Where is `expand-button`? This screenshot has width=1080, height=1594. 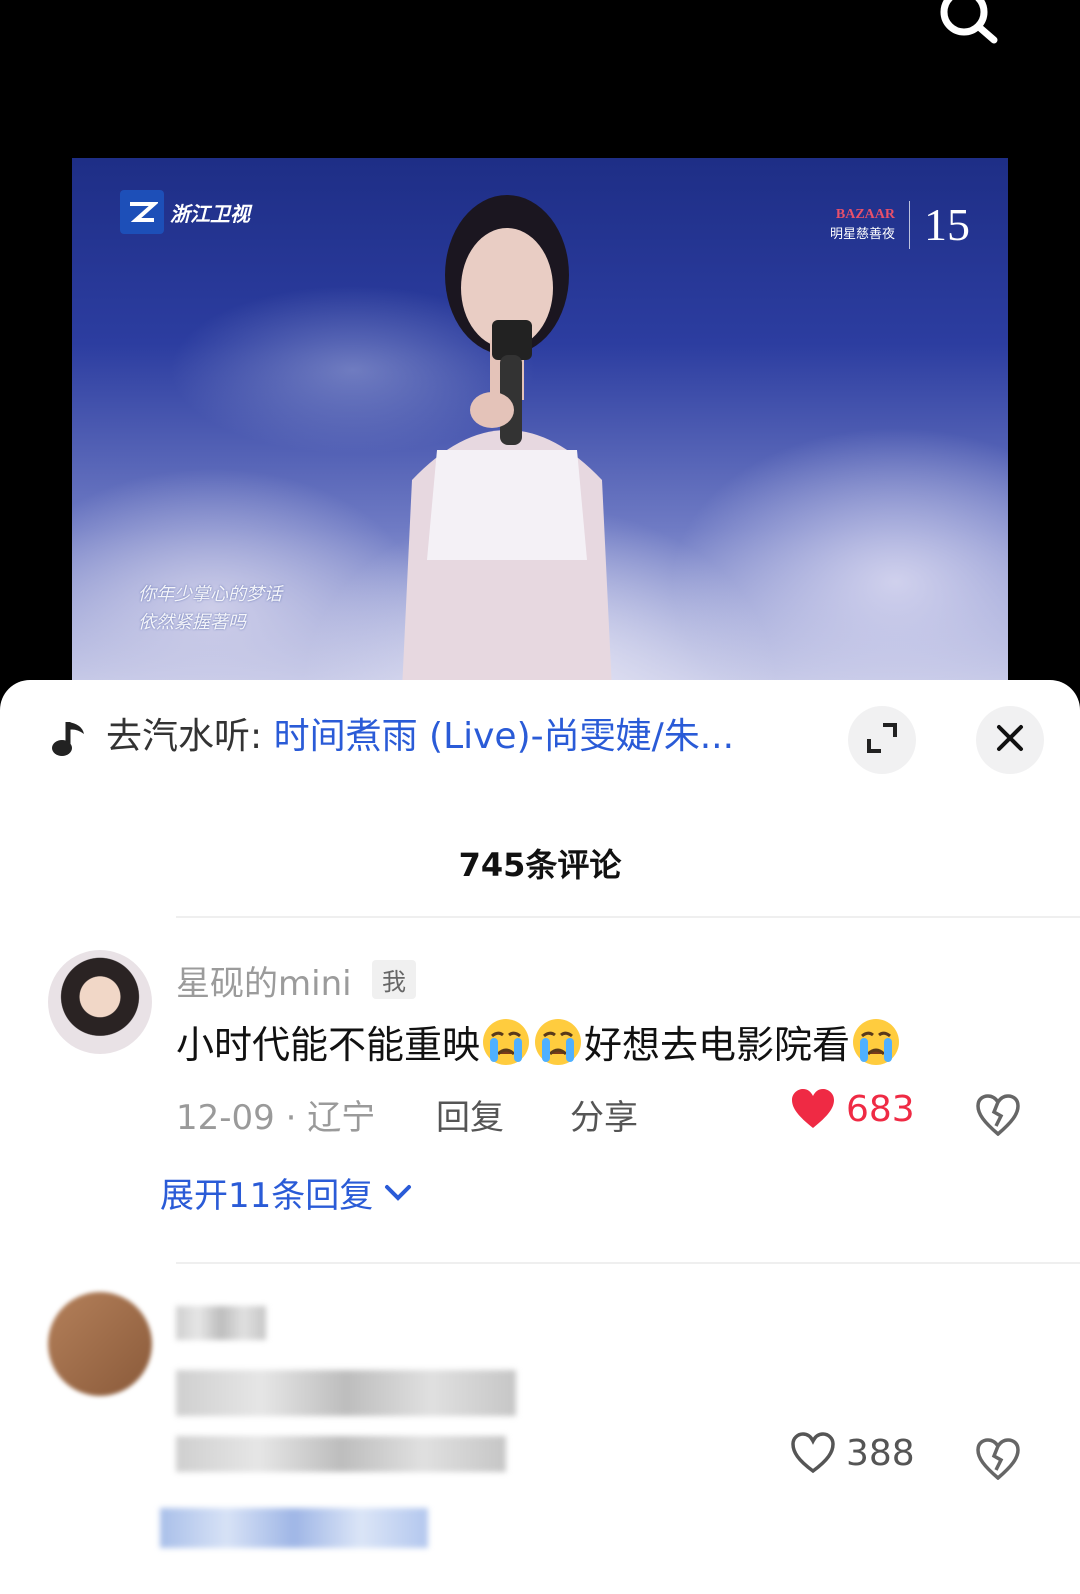 expand-button is located at coordinates (882, 740).